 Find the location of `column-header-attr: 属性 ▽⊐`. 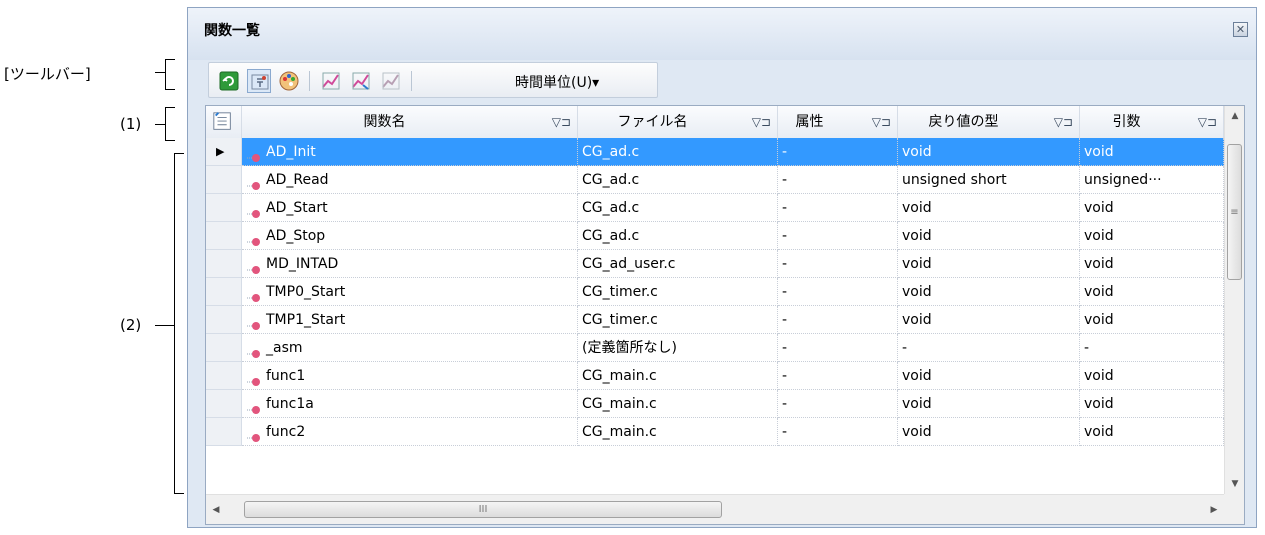

column-header-attr: 属性 ▽⊐ is located at coordinates (838, 122).